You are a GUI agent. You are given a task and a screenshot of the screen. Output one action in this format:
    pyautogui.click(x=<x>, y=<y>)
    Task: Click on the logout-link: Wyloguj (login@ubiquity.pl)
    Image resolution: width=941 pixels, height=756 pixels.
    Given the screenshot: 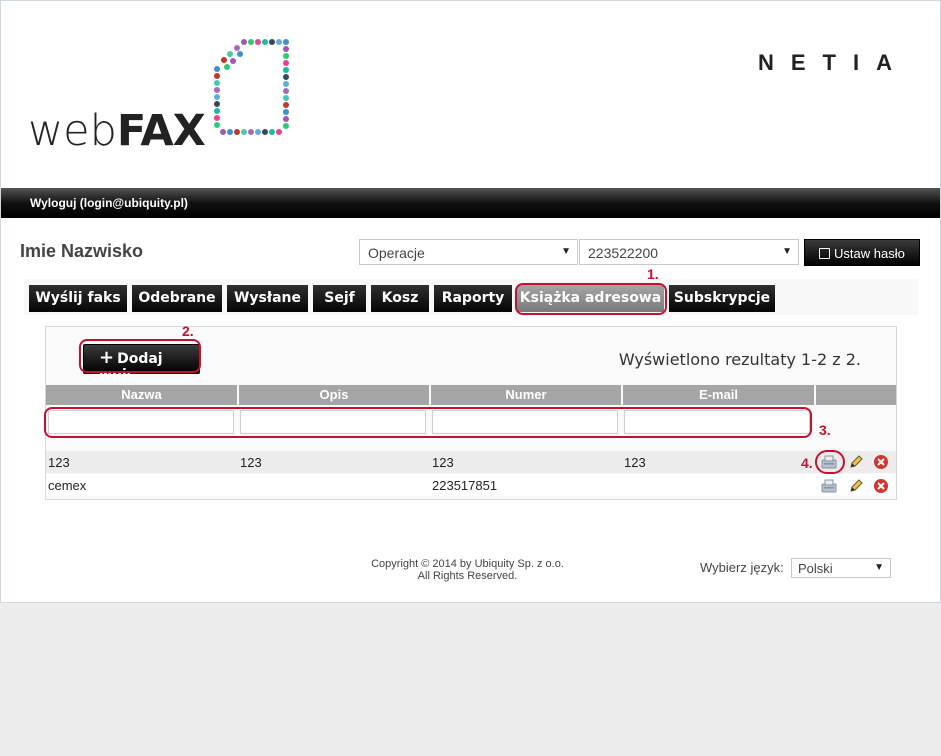 What is the action you would take?
    pyautogui.click(x=109, y=203)
    